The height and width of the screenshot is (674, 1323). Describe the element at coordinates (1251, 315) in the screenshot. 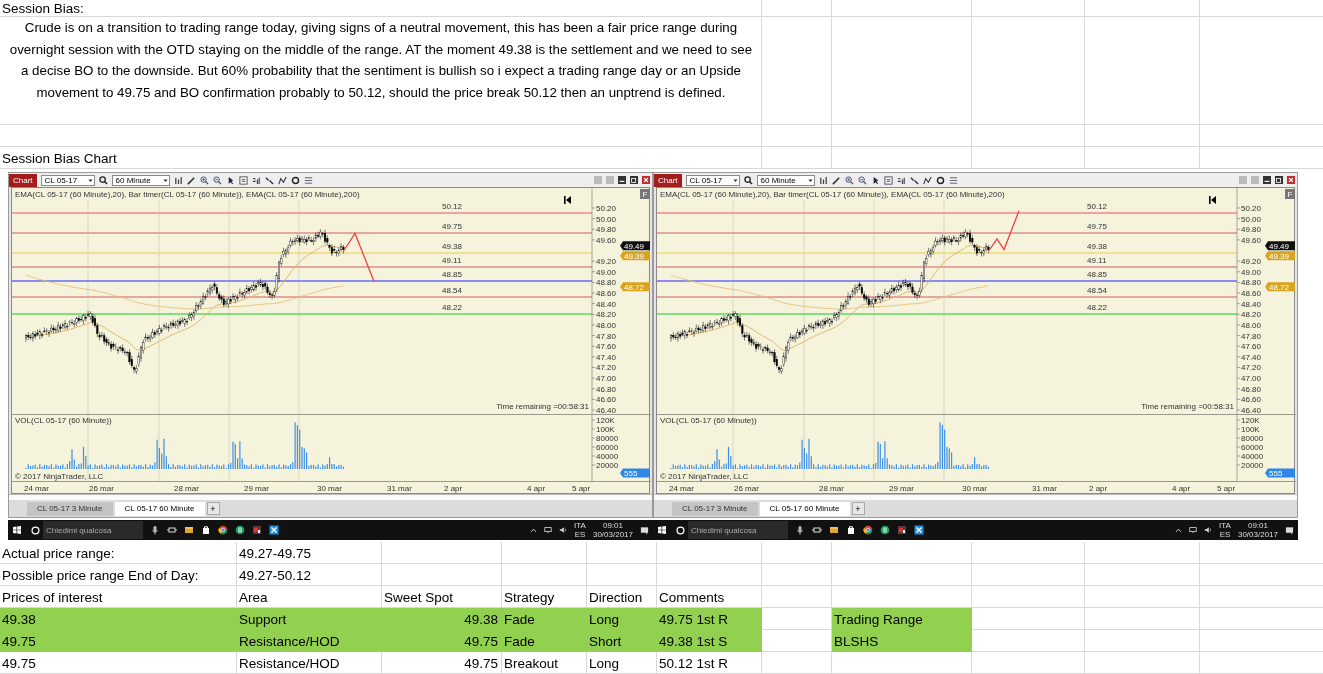

I see `price-tick: 48.20` at that location.